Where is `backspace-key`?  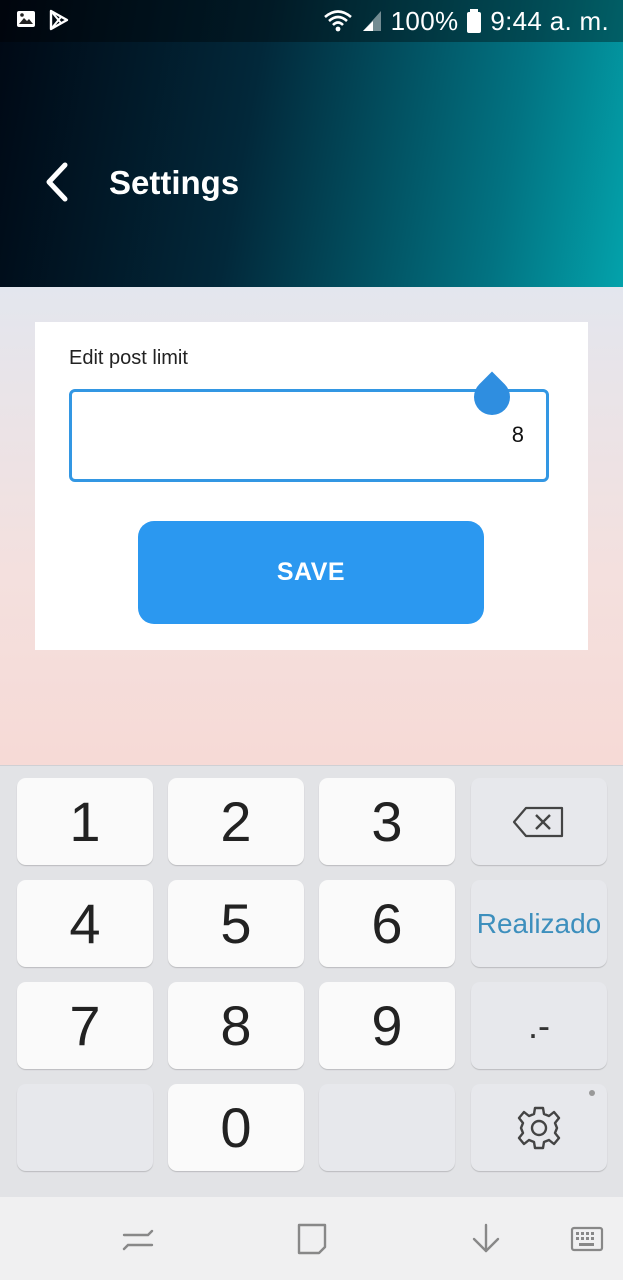 backspace-key is located at coordinates (539, 821).